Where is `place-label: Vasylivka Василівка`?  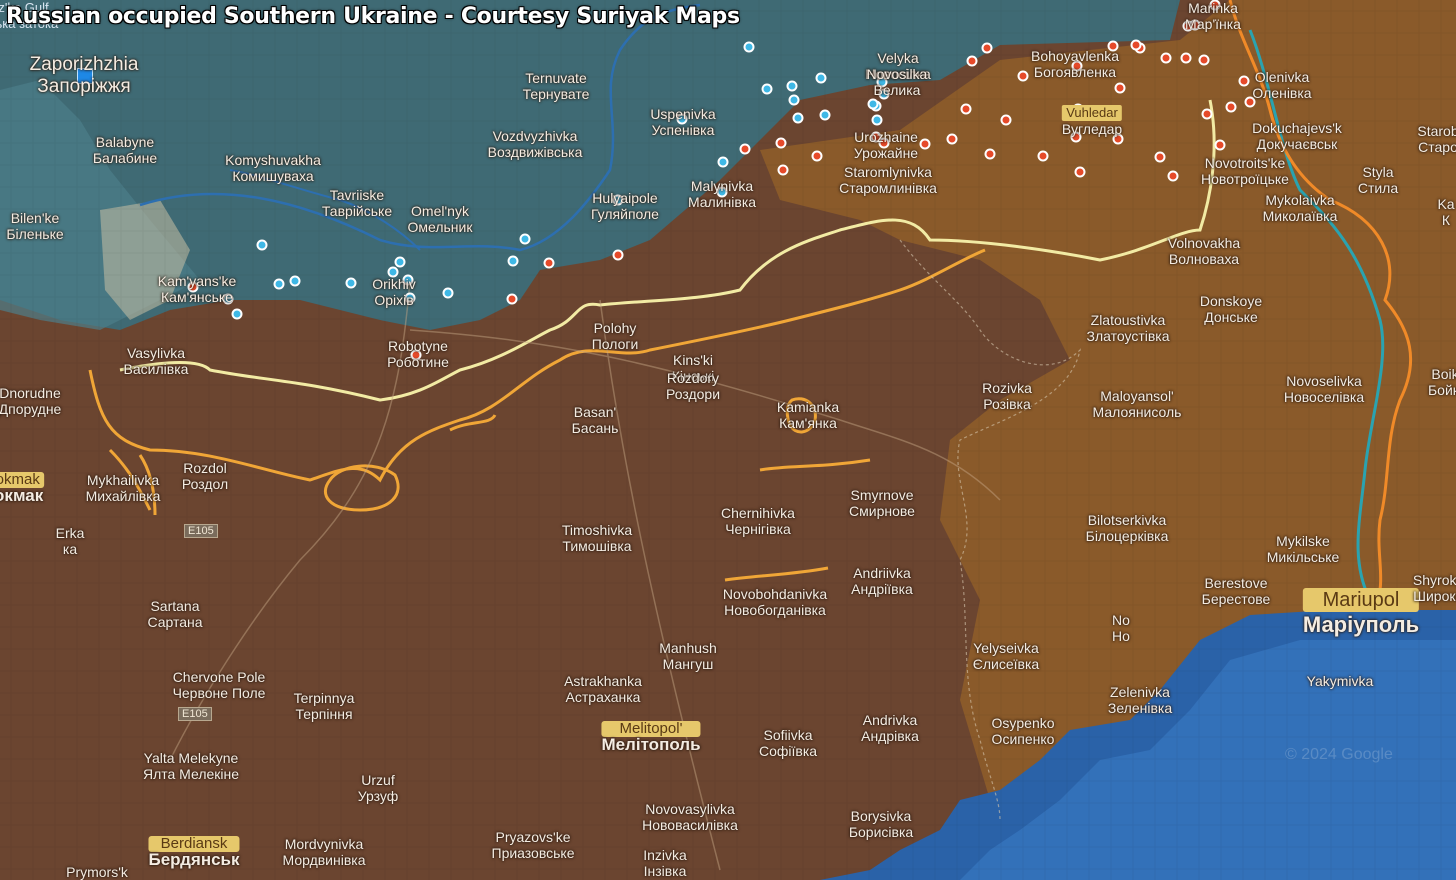
place-label: Vasylivka Василівка is located at coordinates (156, 361).